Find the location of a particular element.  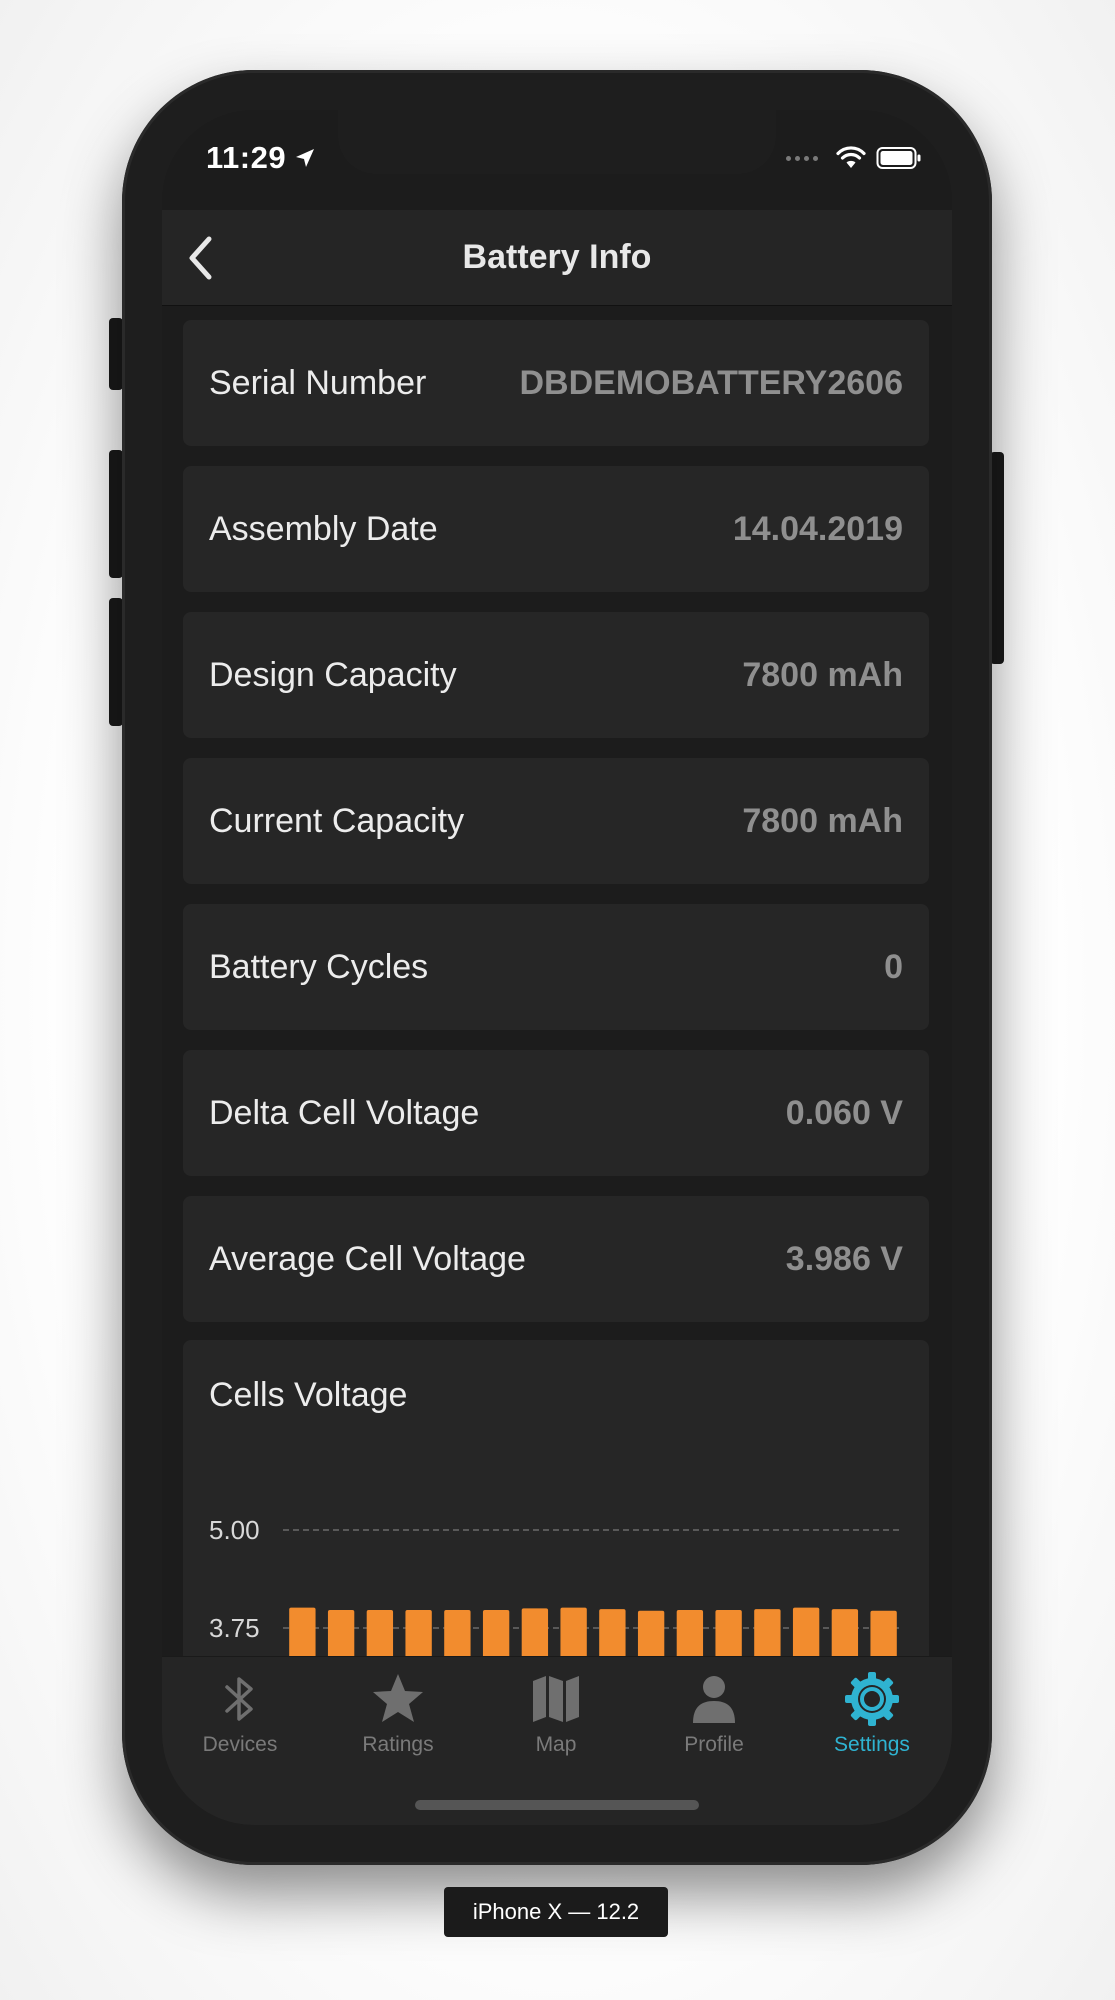

tab-label: Devices is located at coordinates (240, 1744).